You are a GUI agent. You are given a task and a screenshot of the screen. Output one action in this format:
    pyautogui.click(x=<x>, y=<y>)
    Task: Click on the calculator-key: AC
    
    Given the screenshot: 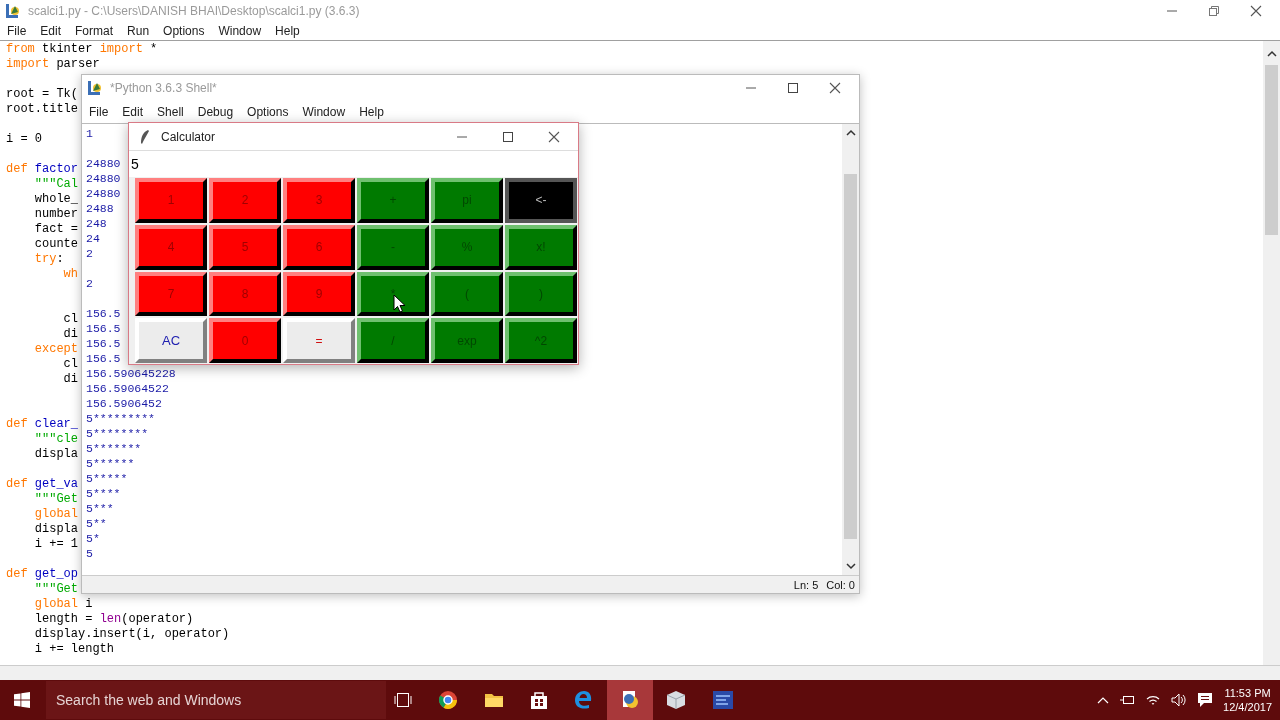 What is the action you would take?
    pyautogui.click(x=171, y=340)
    